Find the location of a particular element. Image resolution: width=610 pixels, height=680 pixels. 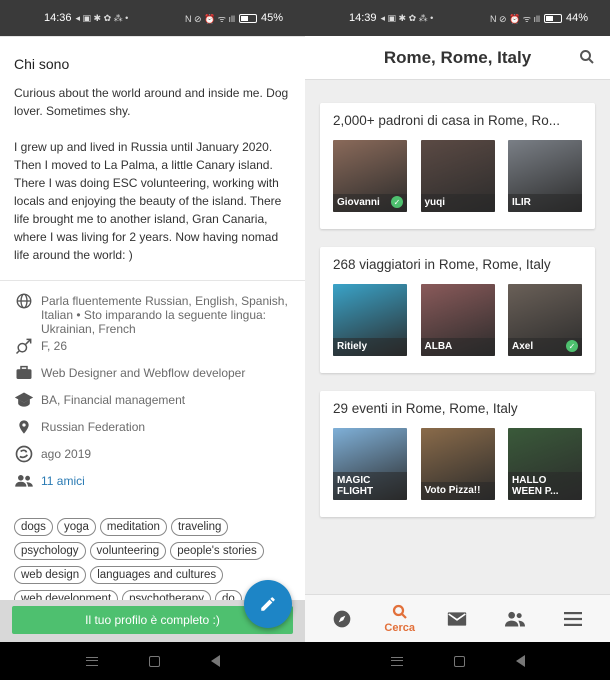

menu-icon is located at coordinates (573, 618).